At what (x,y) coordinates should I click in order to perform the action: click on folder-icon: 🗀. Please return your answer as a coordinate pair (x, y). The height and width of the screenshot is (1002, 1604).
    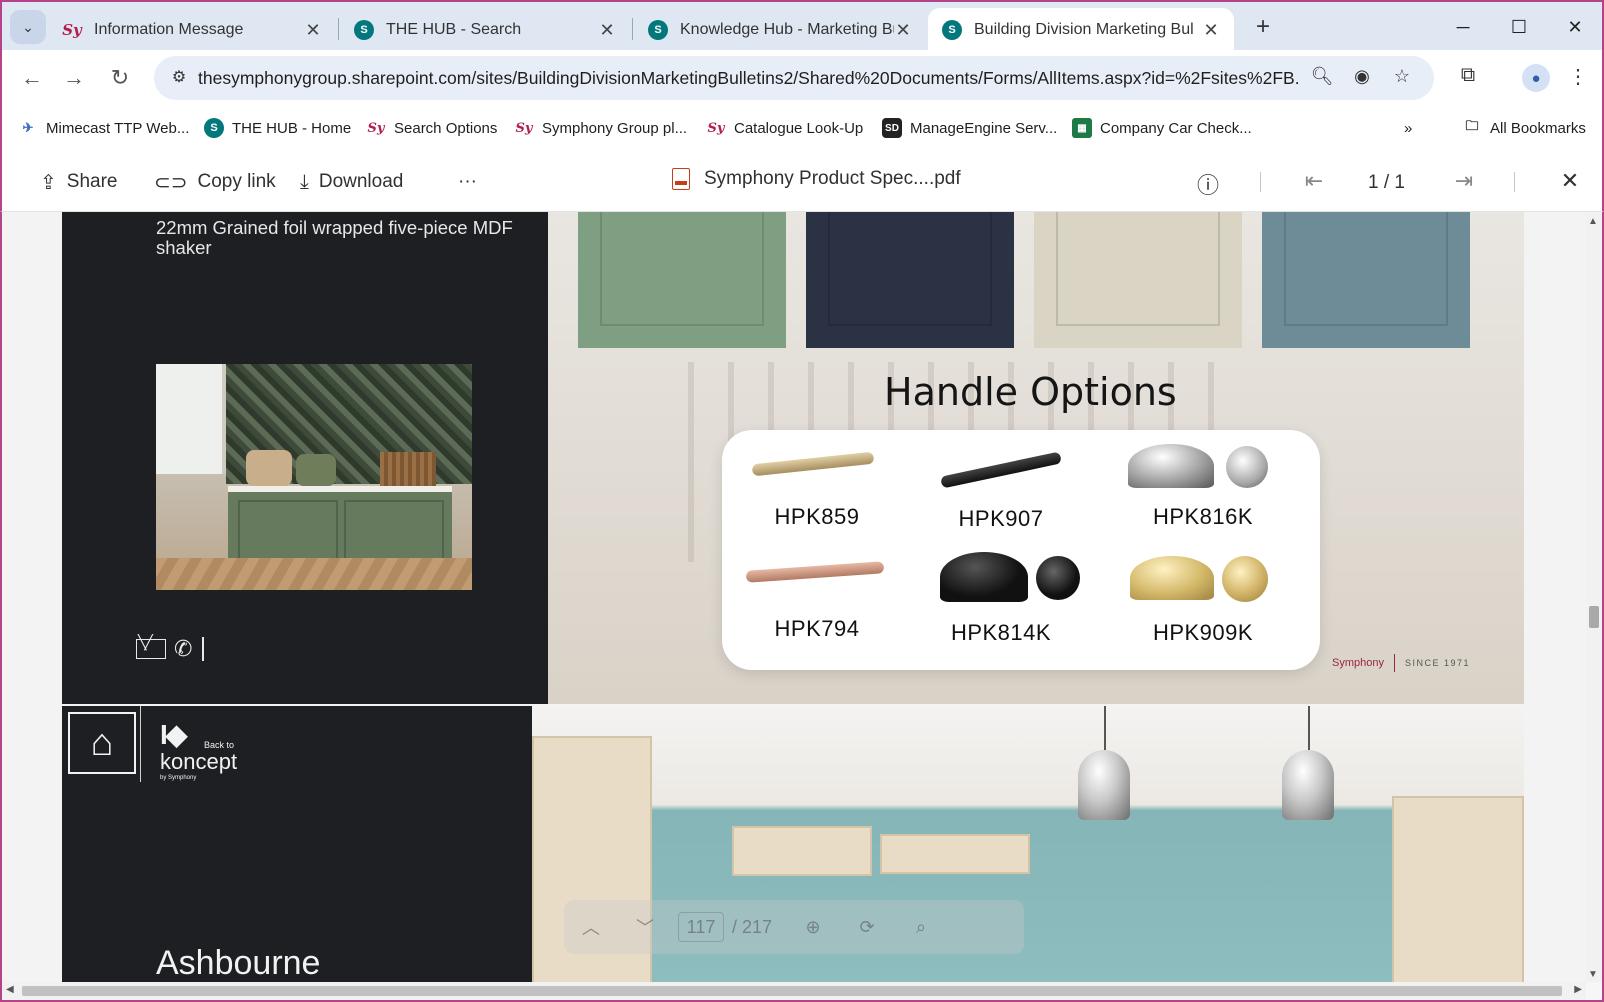
    Looking at the image, I should click on (1472, 125).